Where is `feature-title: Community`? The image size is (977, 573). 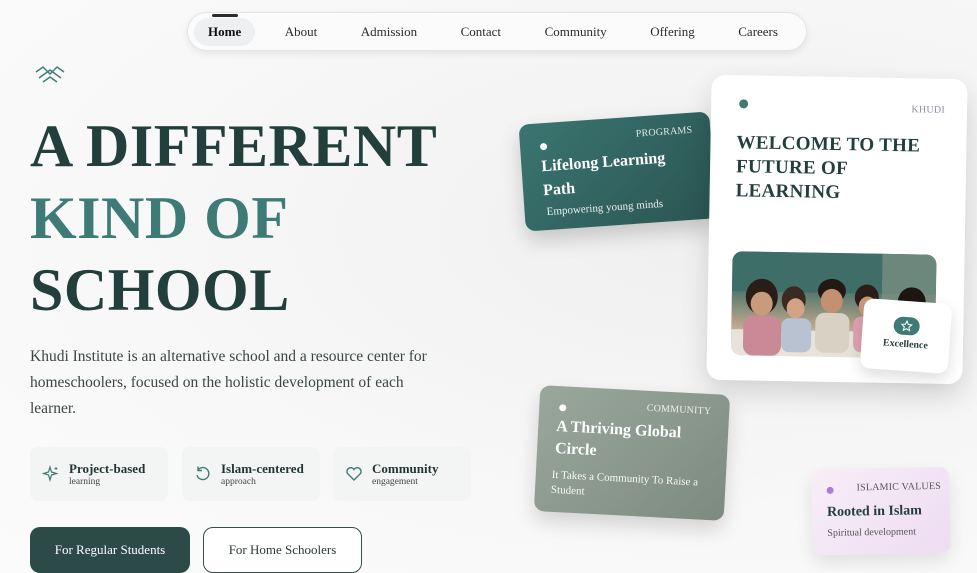 feature-title: Community is located at coordinates (405, 468).